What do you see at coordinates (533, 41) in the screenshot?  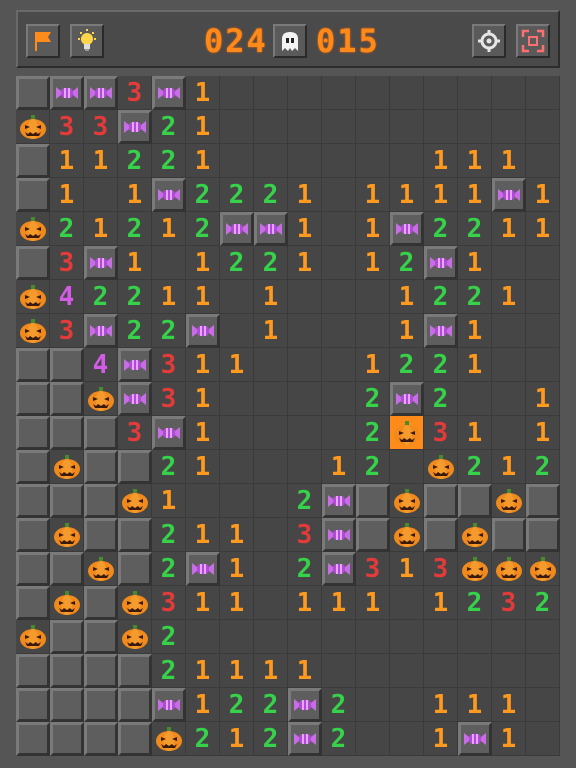 I see `fullscreen-button` at bounding box center [533, 41].